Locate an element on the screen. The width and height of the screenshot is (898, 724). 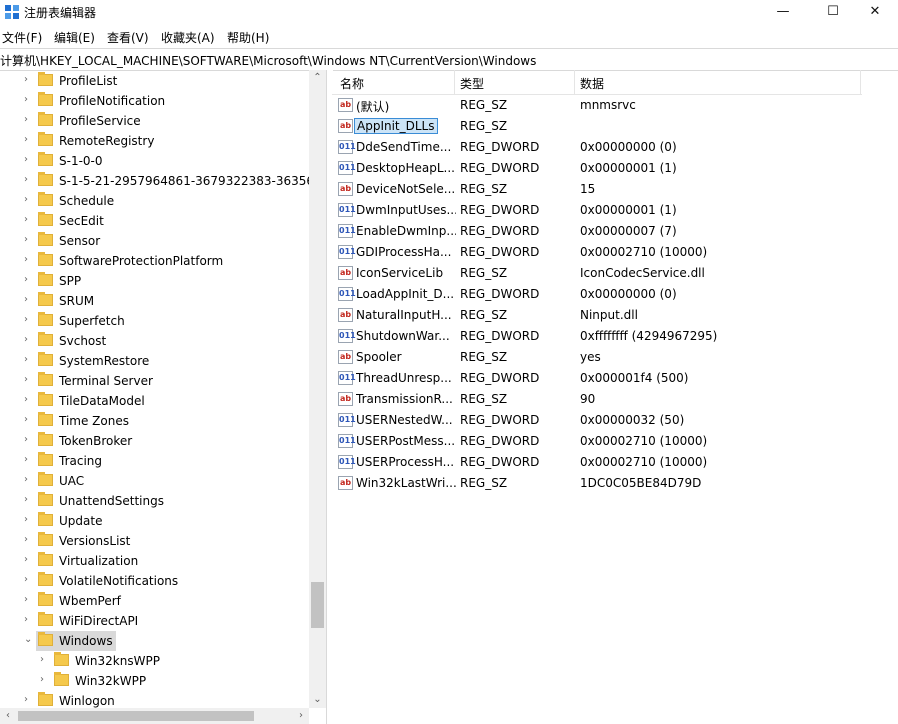
scroll-down-icon: ⌄ is located at coordinates (317, 700).